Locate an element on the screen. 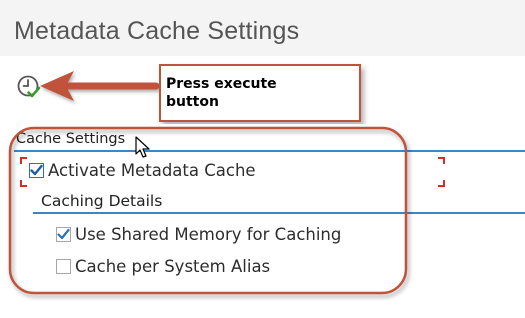 The height and width of the screenshot is (318, 525). cache-settings-group-title: Cache Settings is located at coordinates (71, 139).